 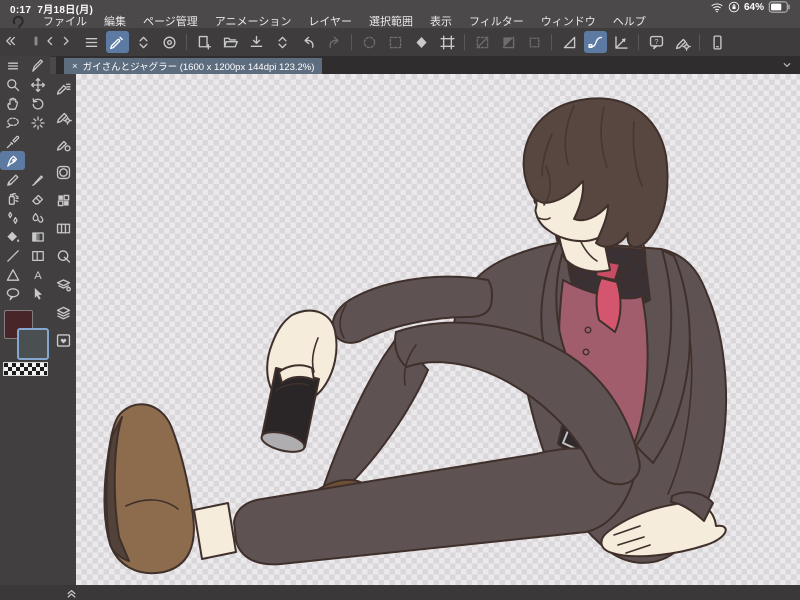 What do you see at coordinates (441, 21) in the screenshot?
I see `menu-item-6: 表示` at bounding box center [441, 21].